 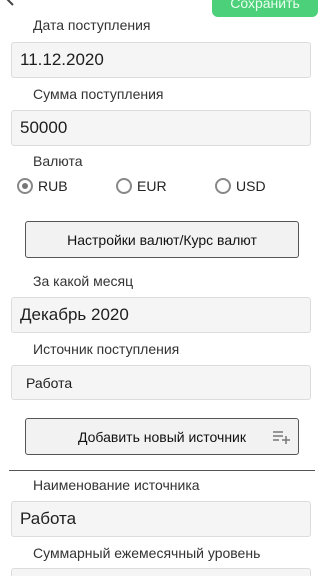 What do you see at coordinates (49, 382) in the screenshot?
I see `source-value: Работа` at bounding box center [49, 382].